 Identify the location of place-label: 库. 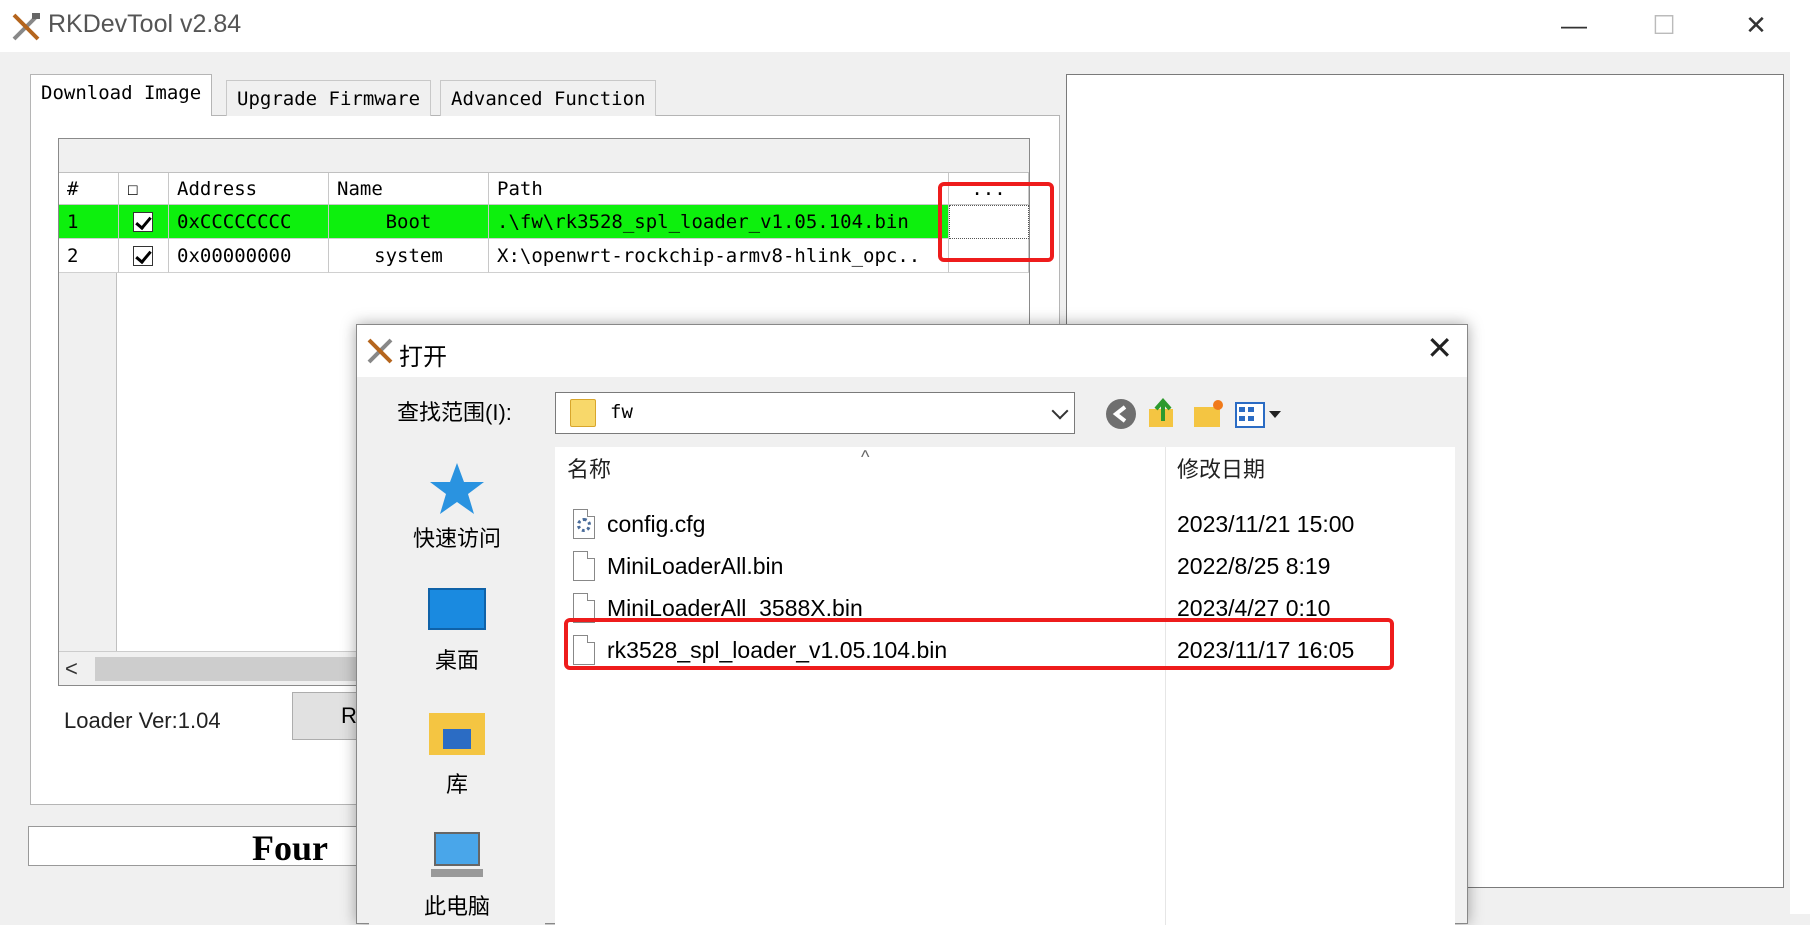
(456, 784).